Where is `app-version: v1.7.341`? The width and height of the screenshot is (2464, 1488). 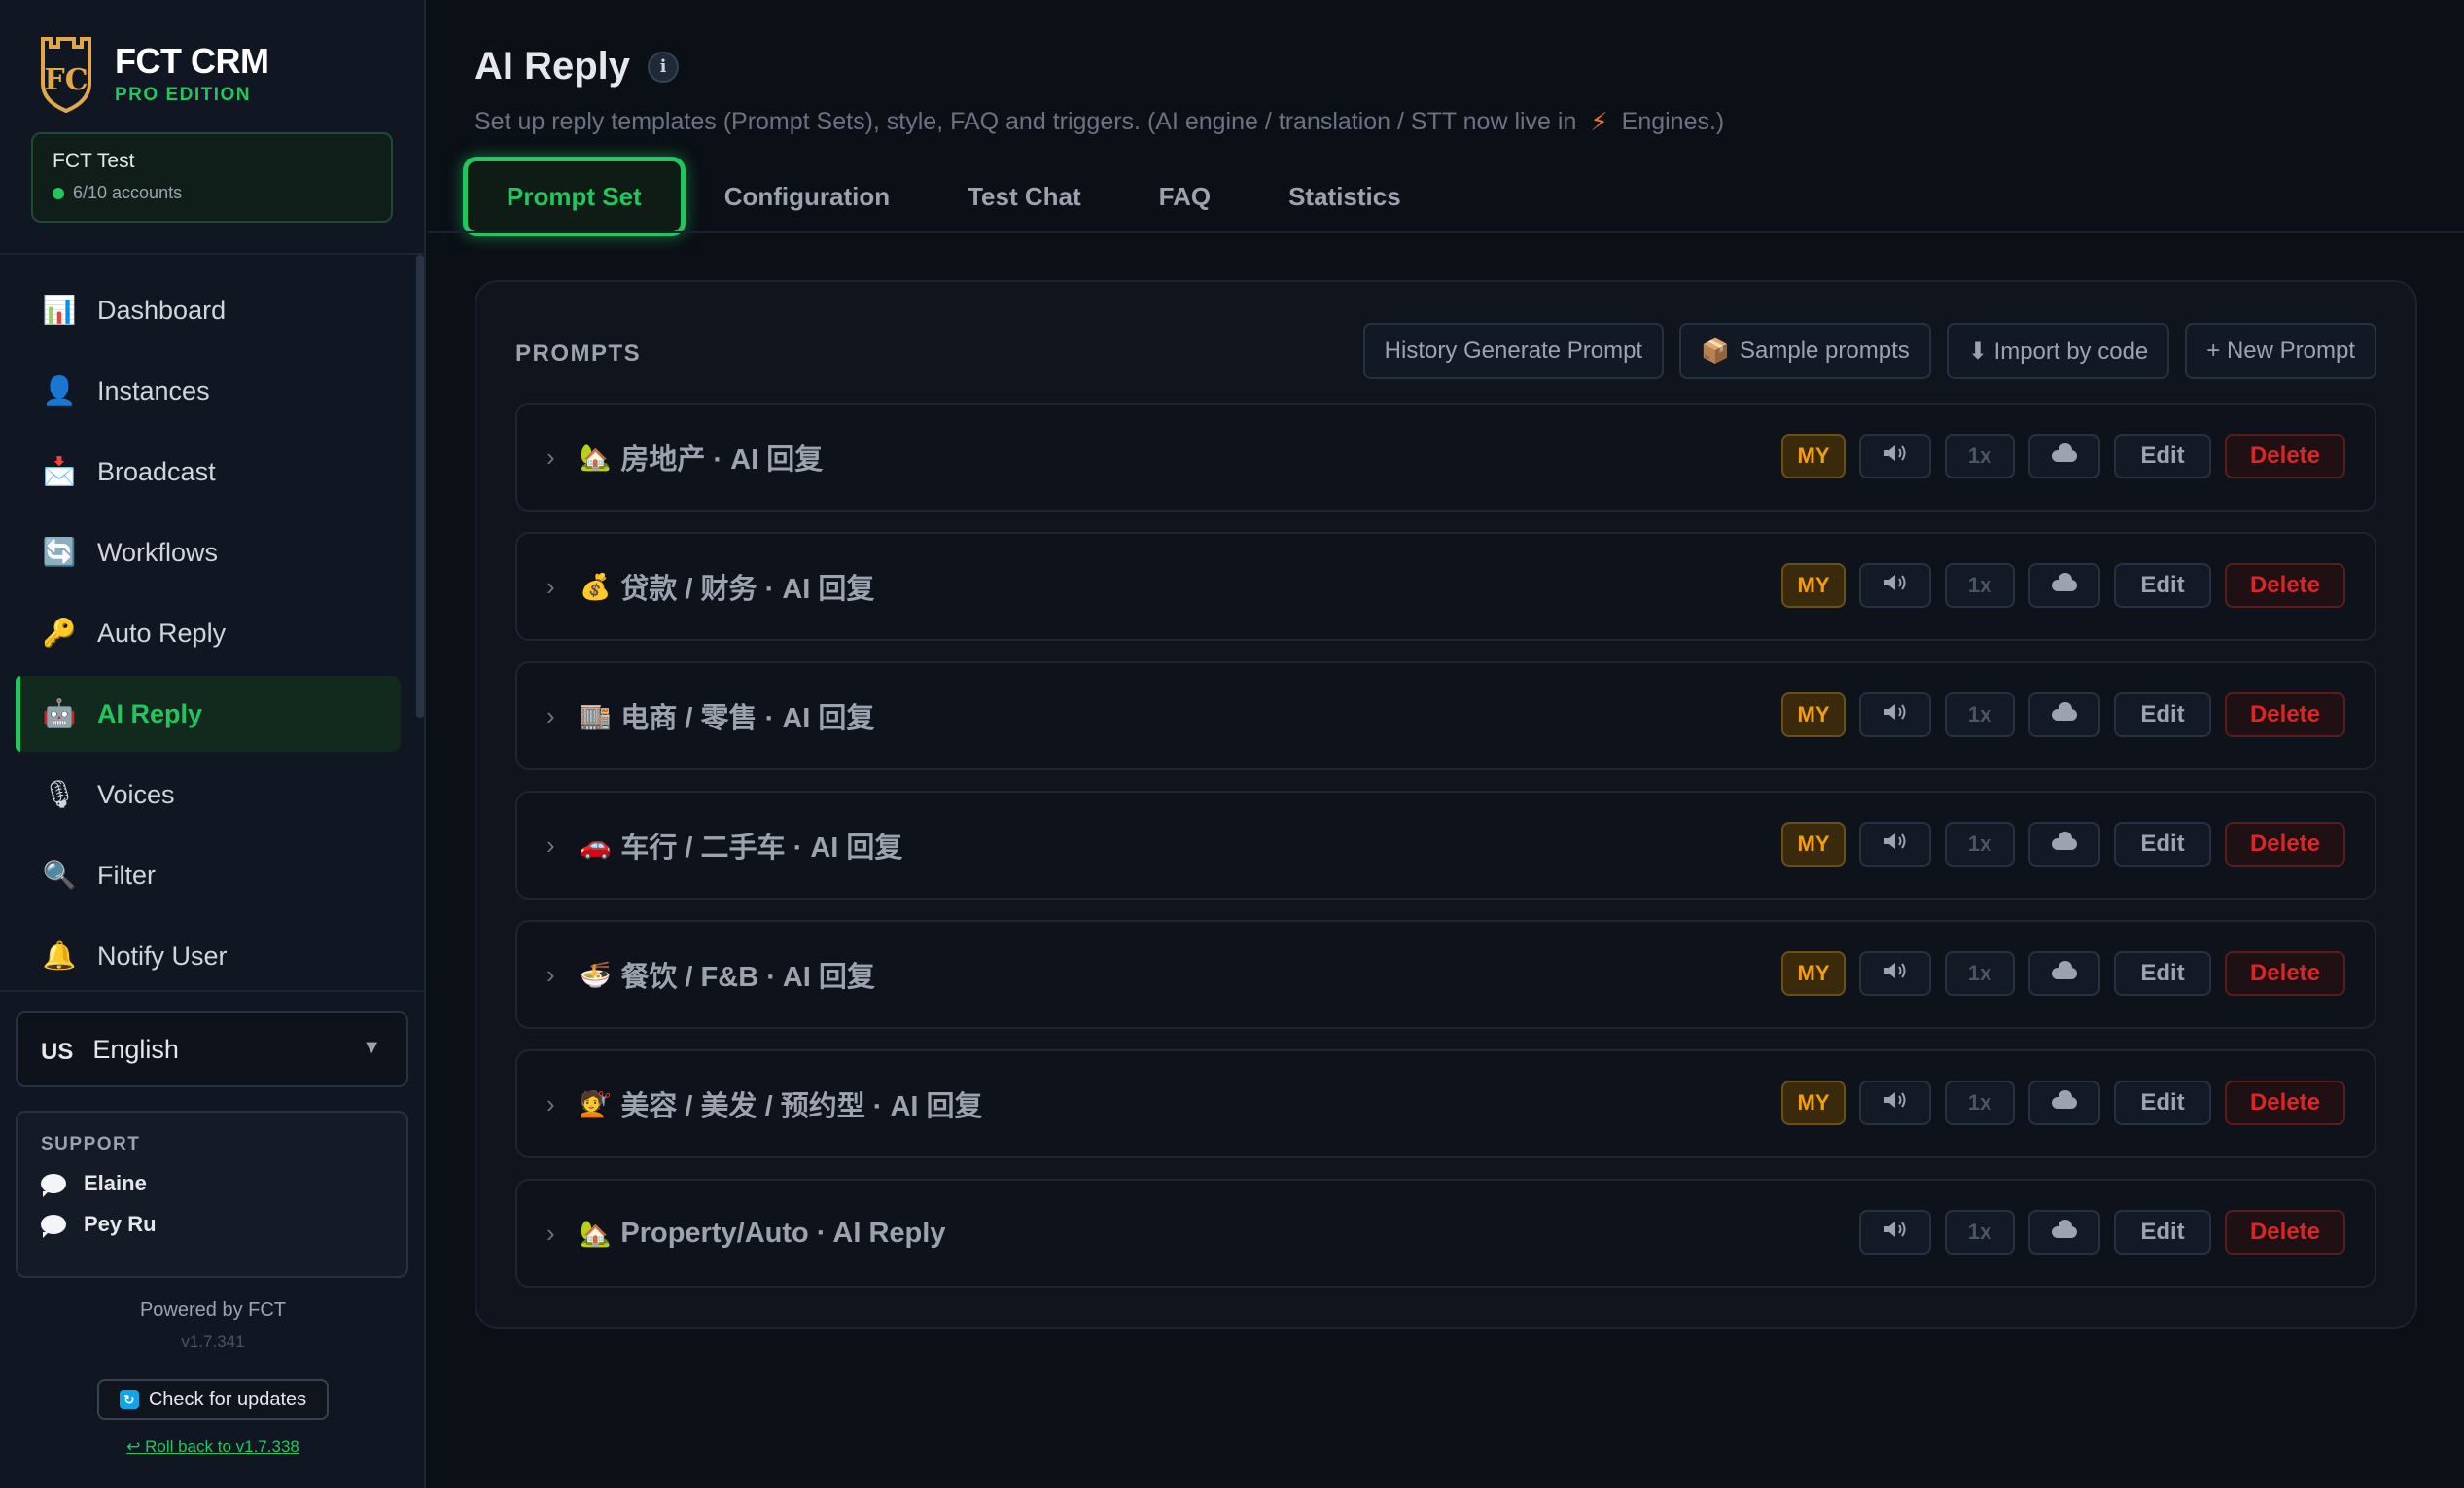 app-version: v1.7.341 is located at coordinates (213, 1341).